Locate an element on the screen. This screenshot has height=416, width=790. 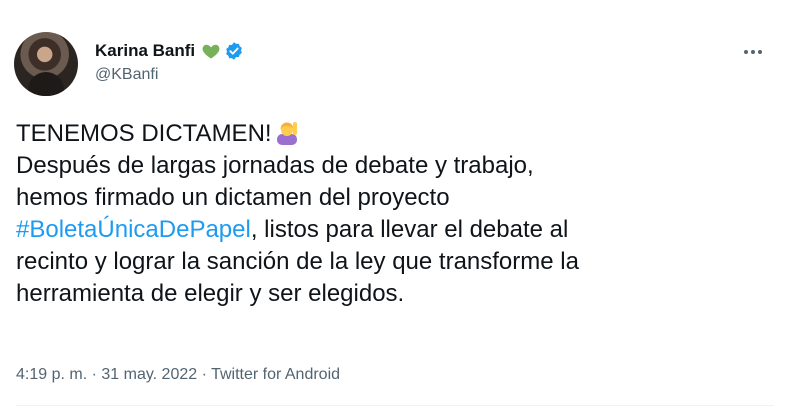
tweet-line-text: TENEMOS DICTAMEN! is located at coordinates (144, 133).